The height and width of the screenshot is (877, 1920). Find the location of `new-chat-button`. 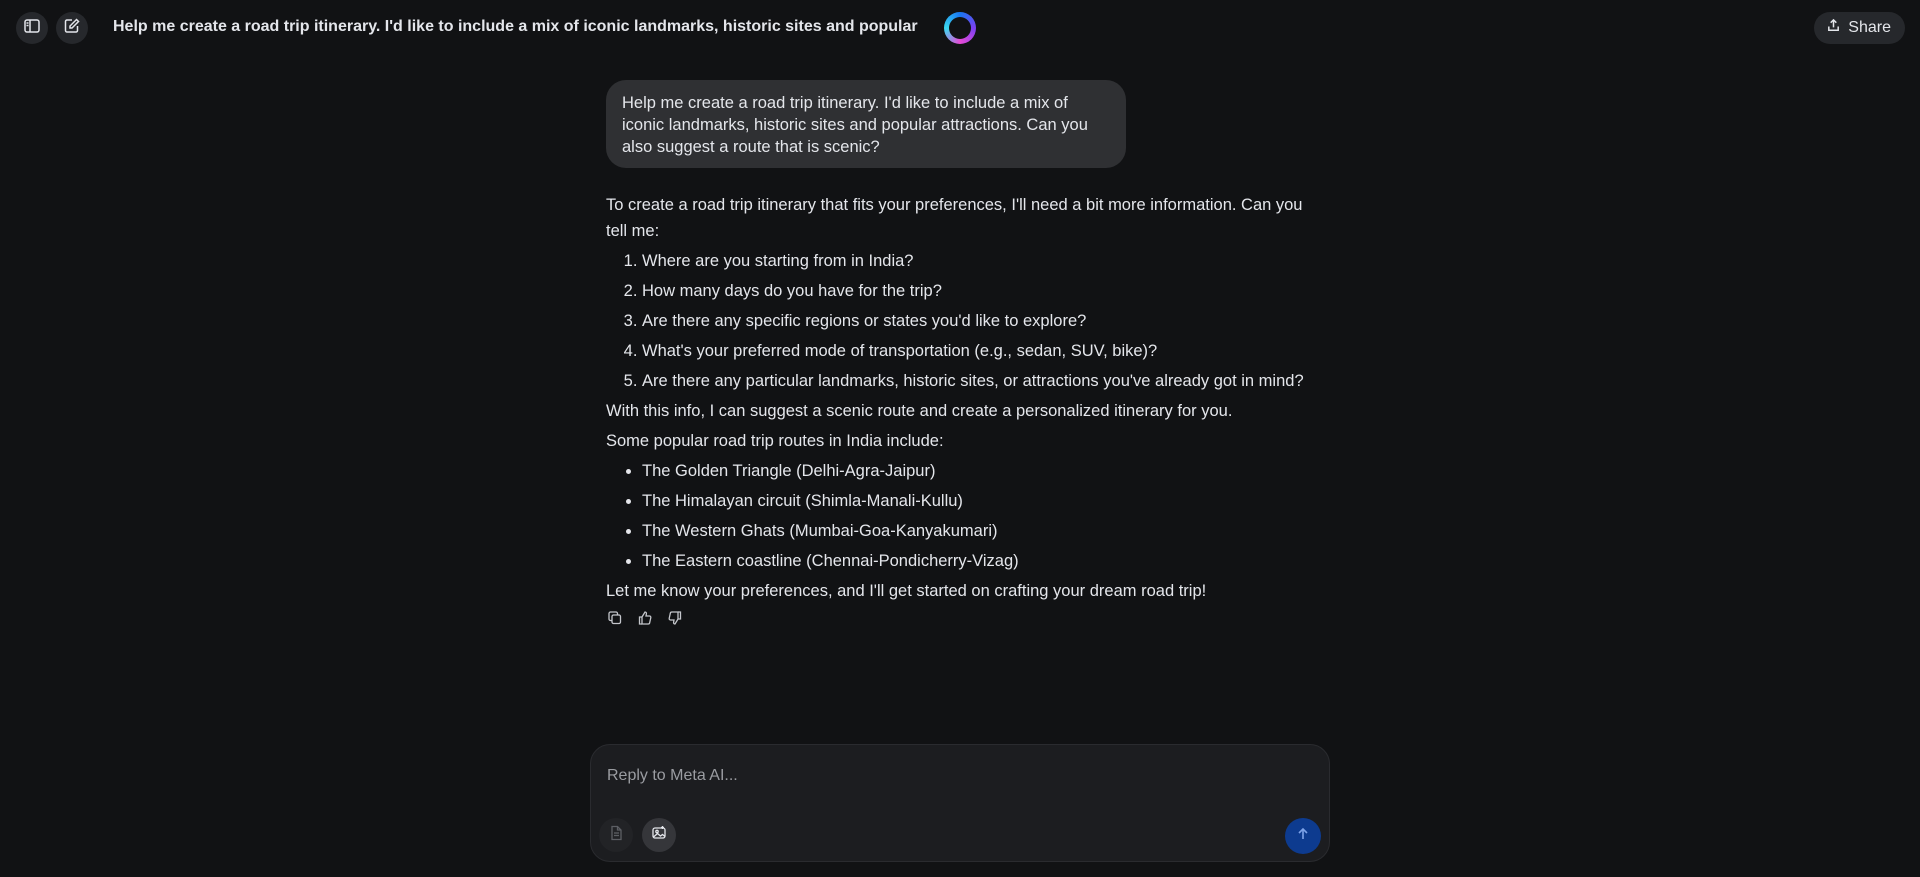

new-chat-button is located at coordinates (72, 28).